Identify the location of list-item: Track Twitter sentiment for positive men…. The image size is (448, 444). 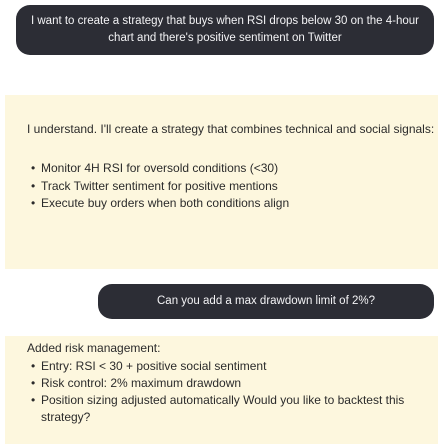
(232, 187).